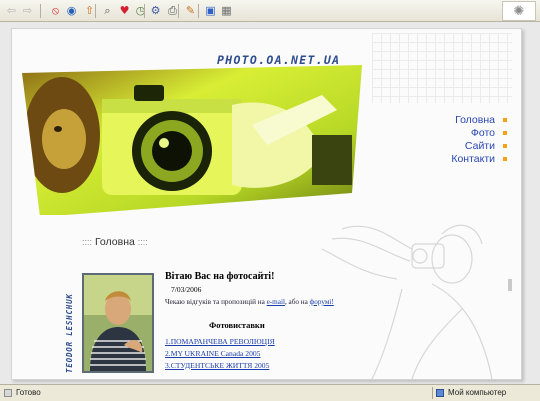  I want to click on nav-item-1: Фото, so click(479, 132).